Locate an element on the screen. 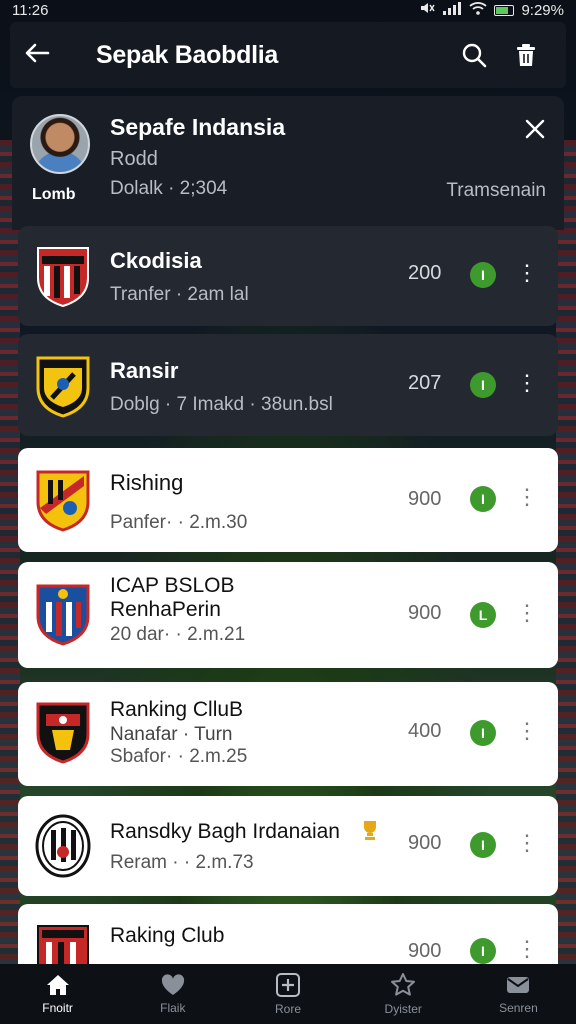  trash-icon is located at coordinates (526, 55).